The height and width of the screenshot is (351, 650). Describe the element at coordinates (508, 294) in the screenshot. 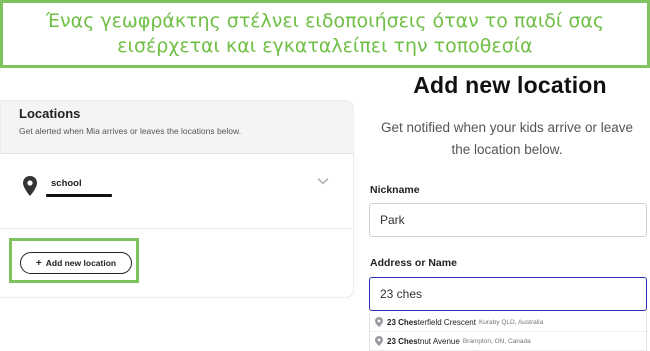

I see `address-input: 23 ches` at that location.